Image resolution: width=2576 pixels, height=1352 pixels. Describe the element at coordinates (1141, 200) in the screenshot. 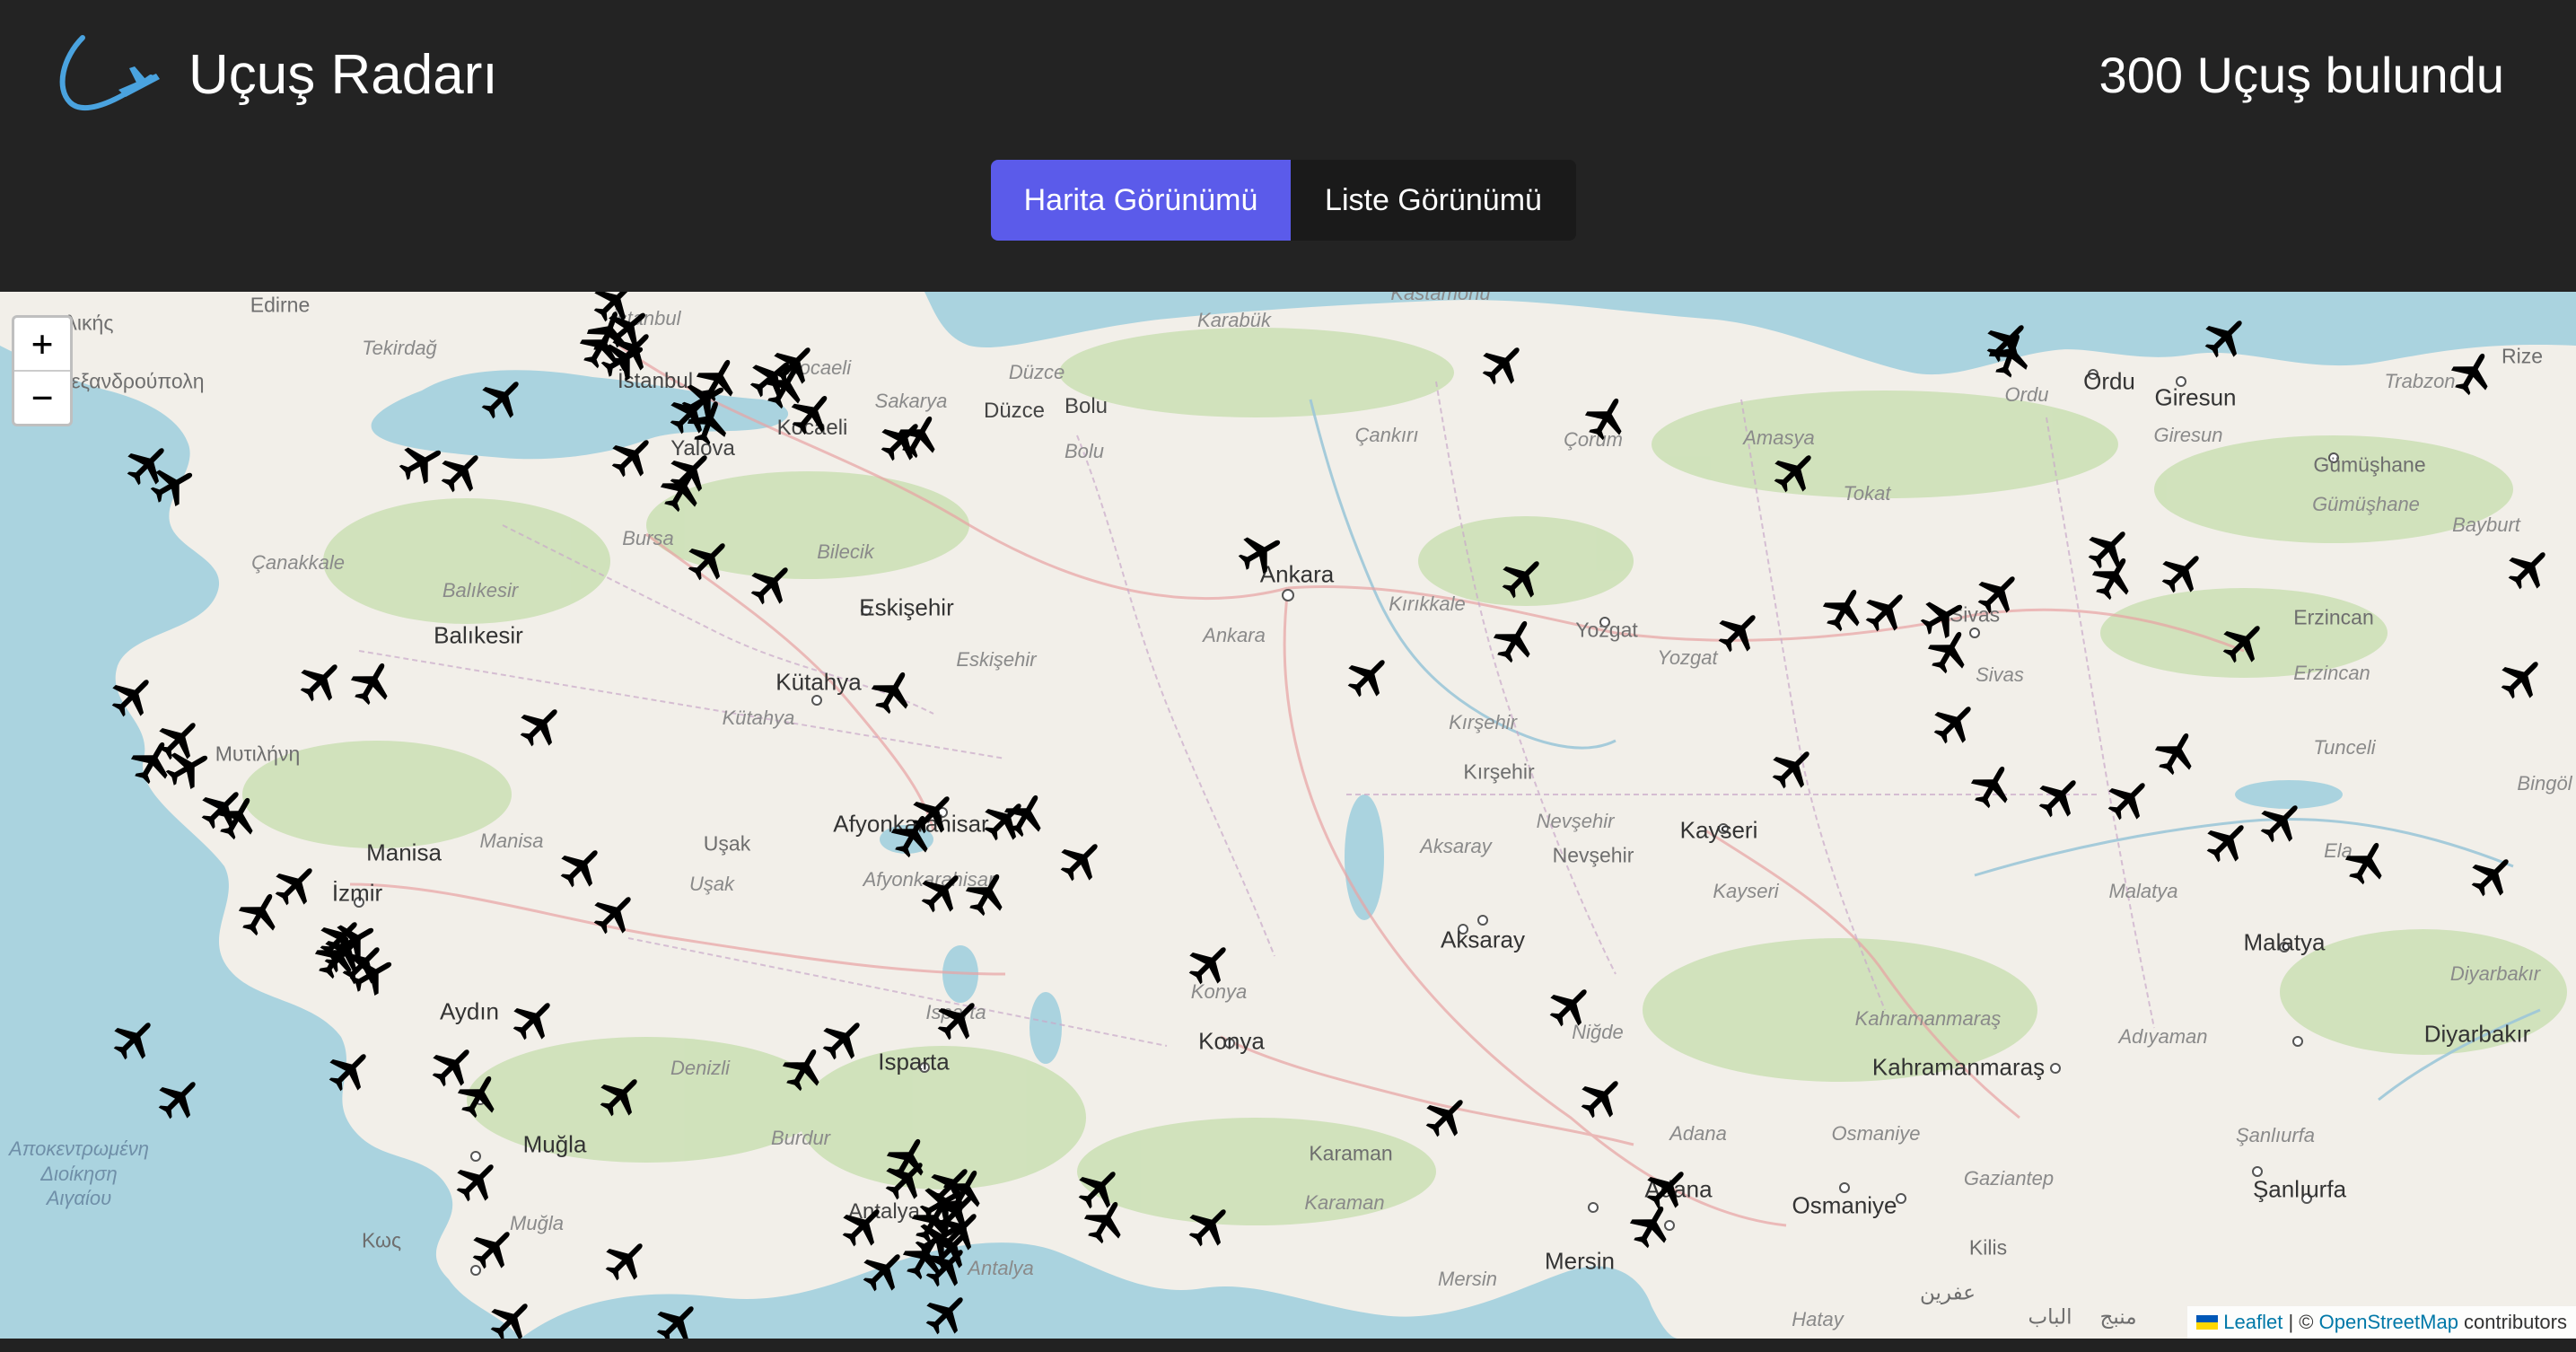

I see `map-view-button: Harita Görünümü` at that location.